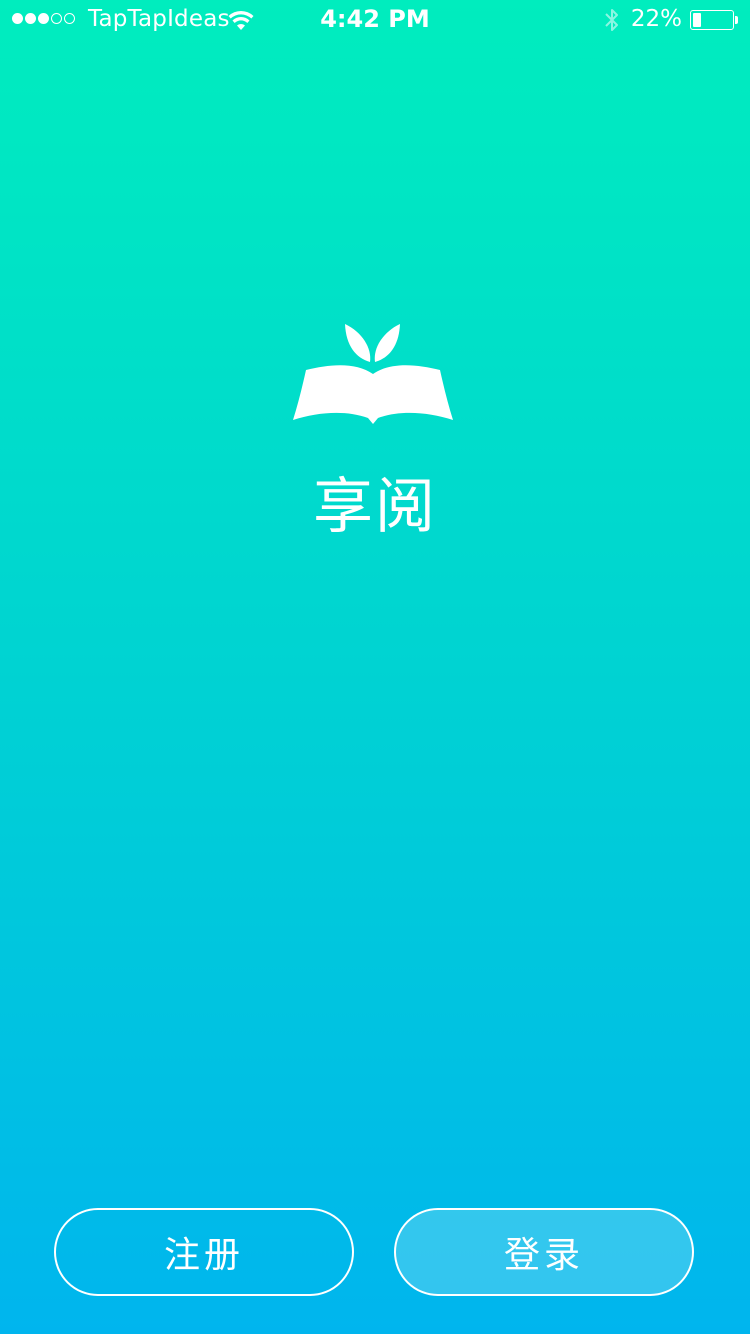 This screenshot has width=750, height=1334. Describe the element at coordinates (203, 1255) in the screenshot. I see `register-button-label: 注册` at that location.